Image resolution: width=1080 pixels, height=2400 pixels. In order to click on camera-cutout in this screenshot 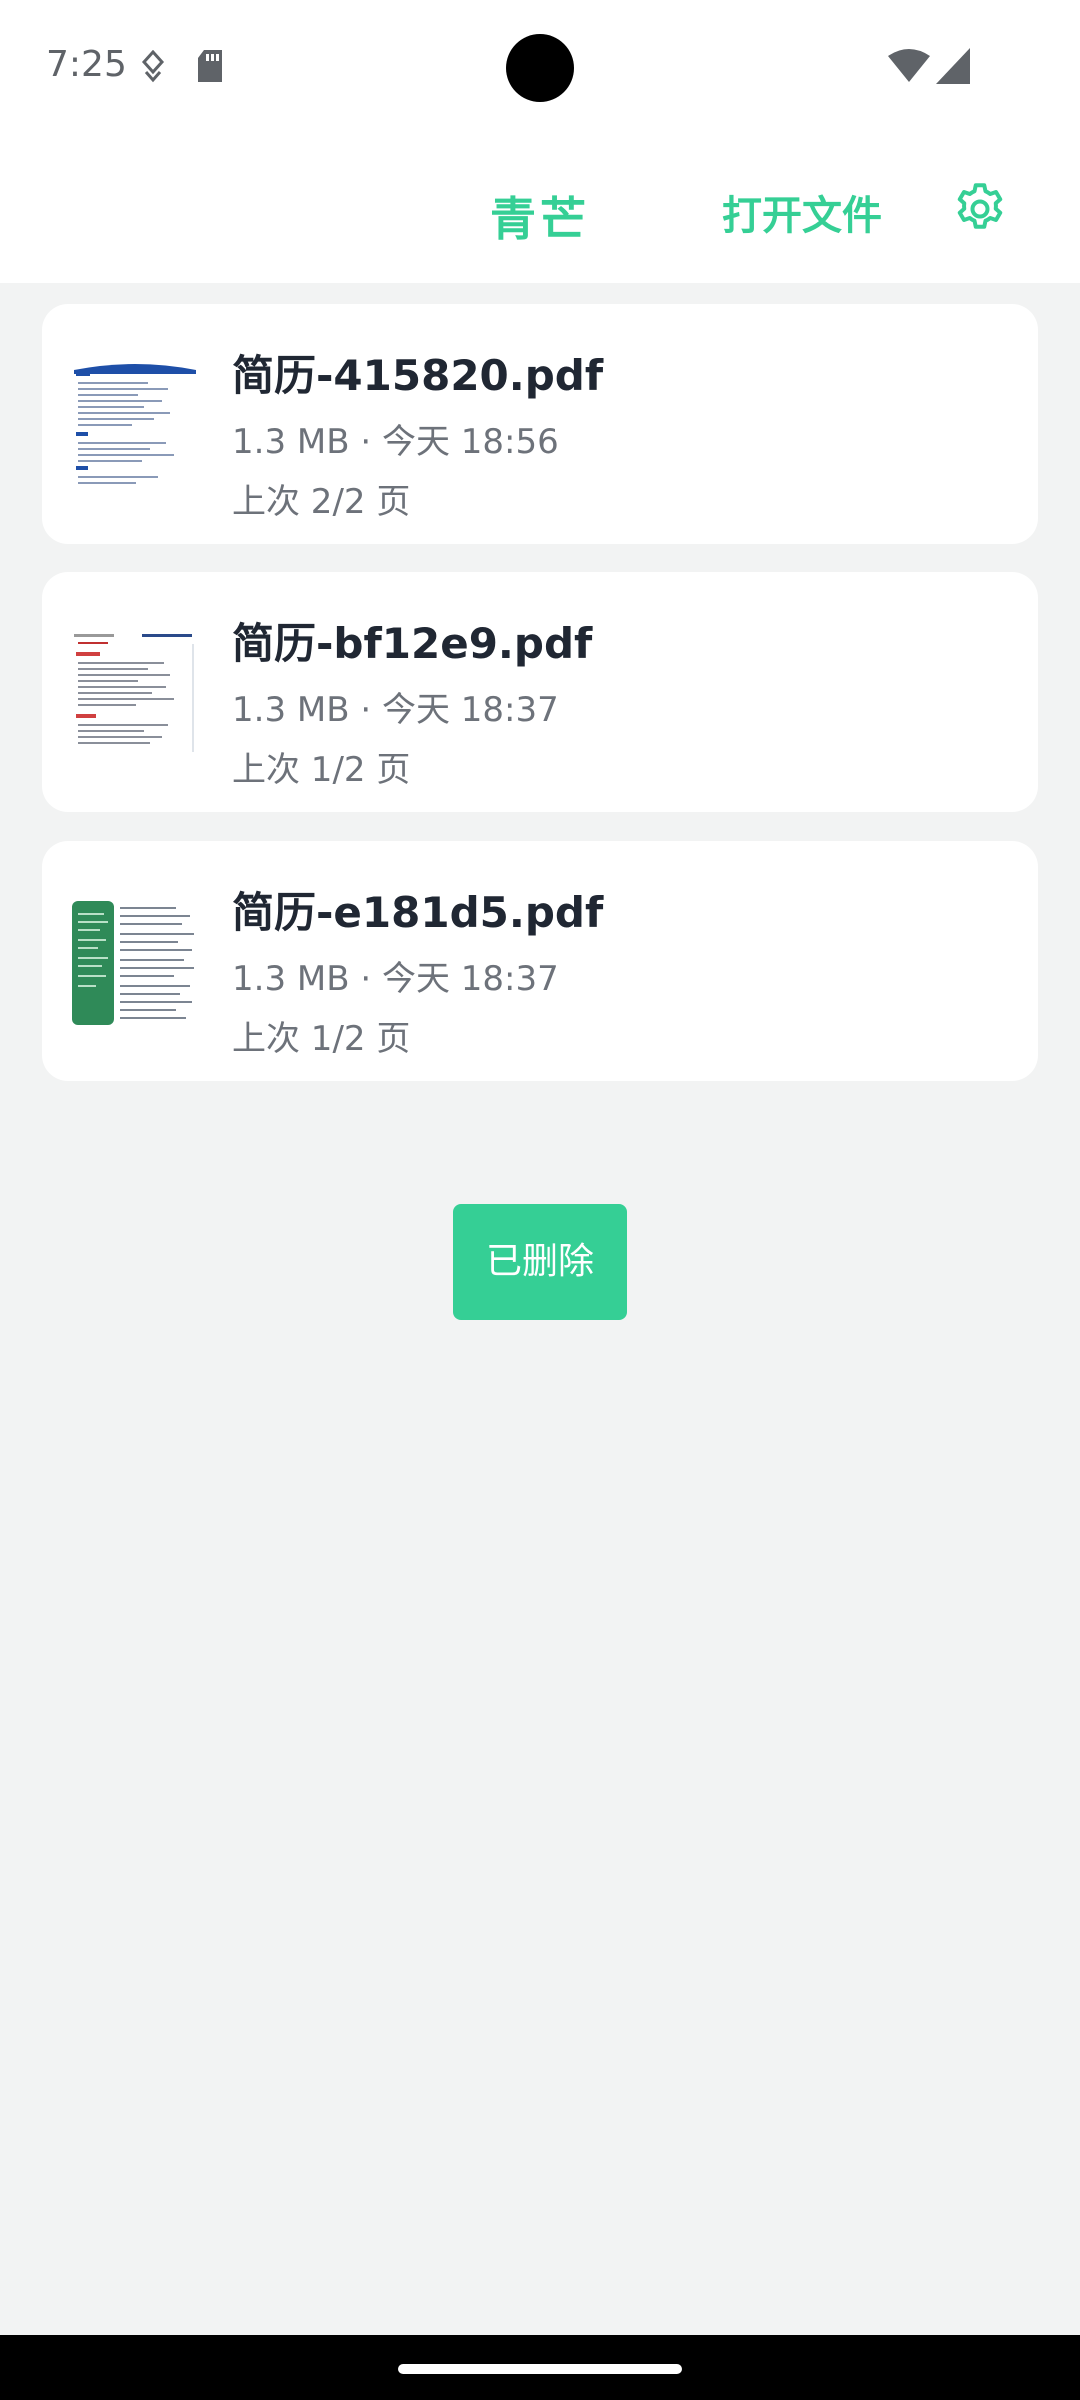, I will do `click(540, 68)`.